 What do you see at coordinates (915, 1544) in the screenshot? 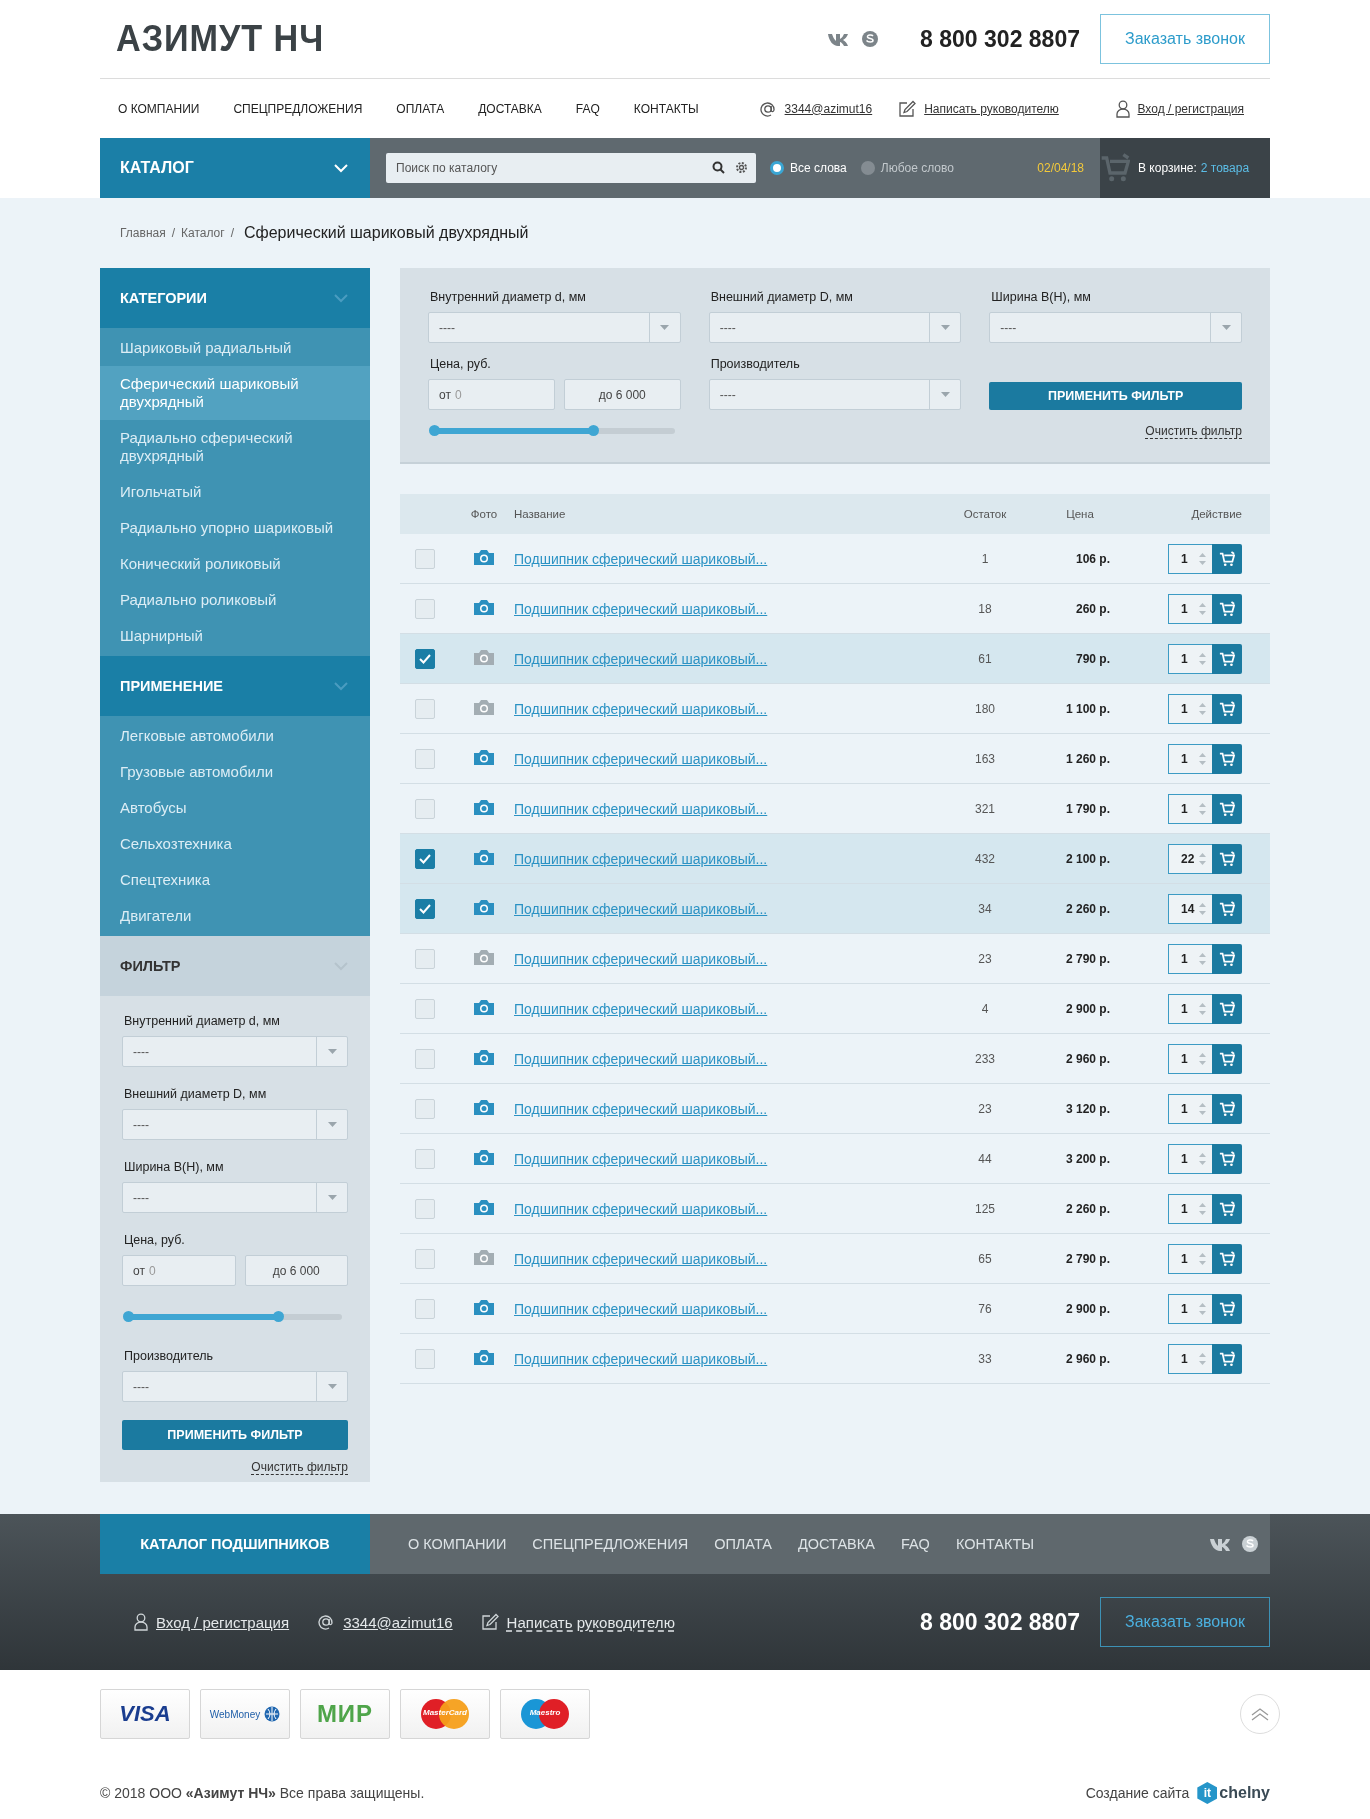
I see `footer-nav-link: FAQ` at bounding box center [915, 1544].